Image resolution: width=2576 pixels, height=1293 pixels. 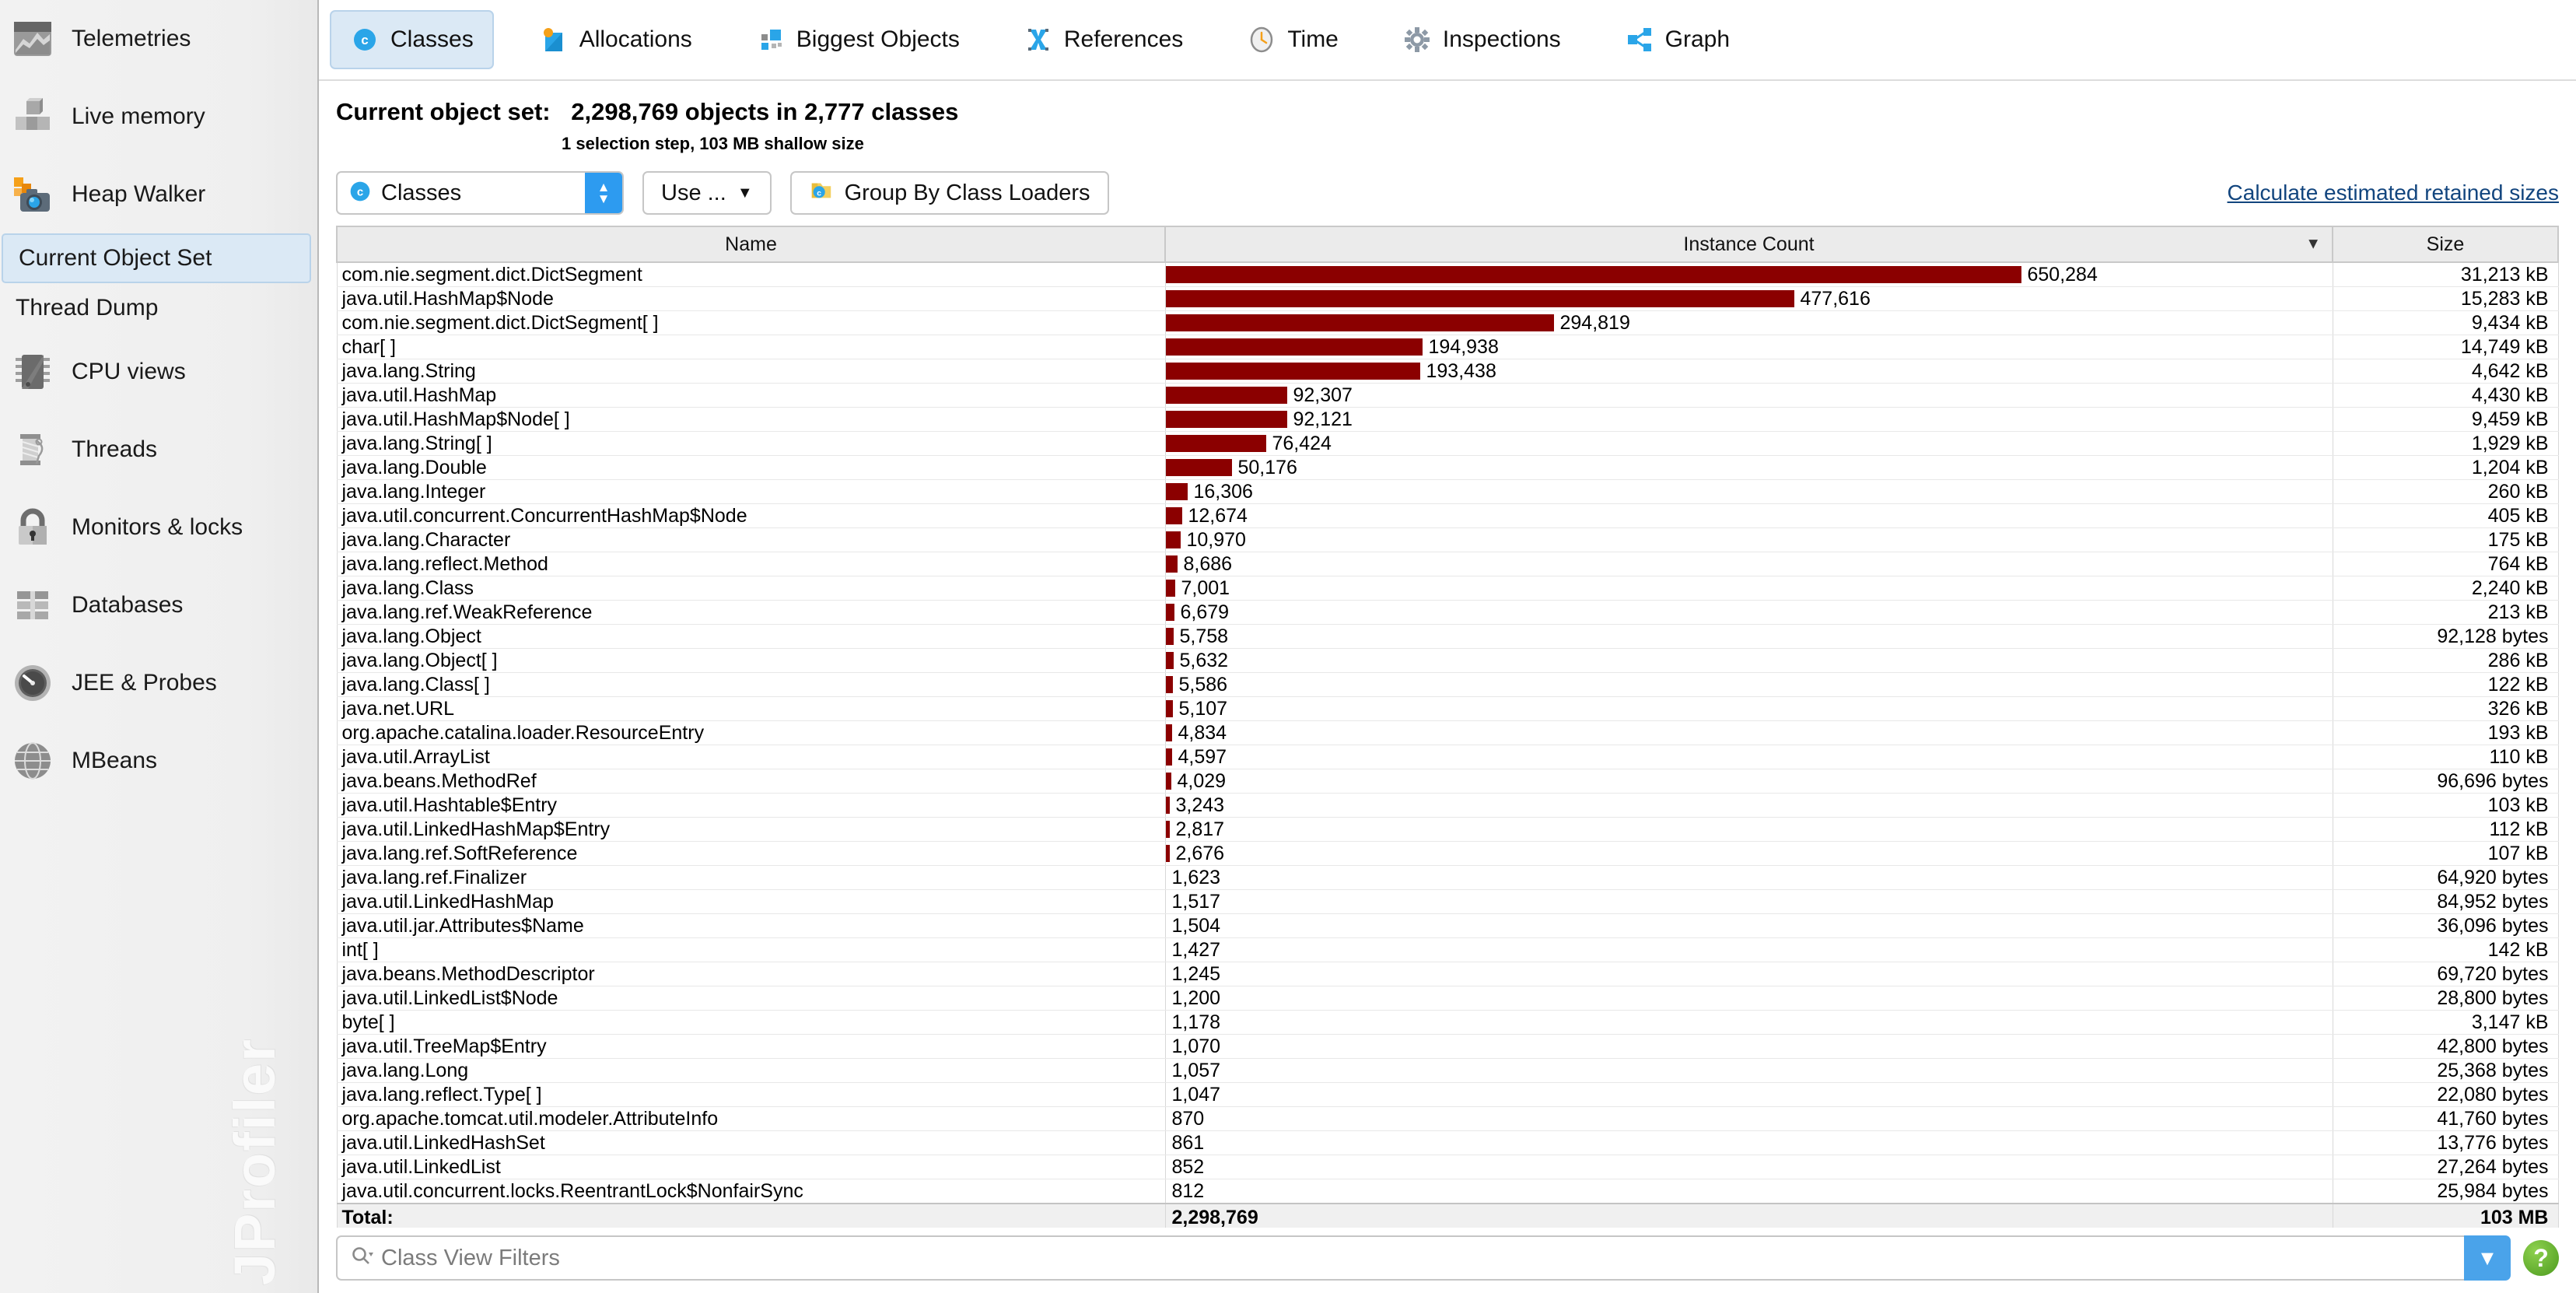 What do you see at coordinates (159, 372) in the screenshot?
I see `sidebar-item-cpu-views: CPU views` at bounding box center [159, 372].